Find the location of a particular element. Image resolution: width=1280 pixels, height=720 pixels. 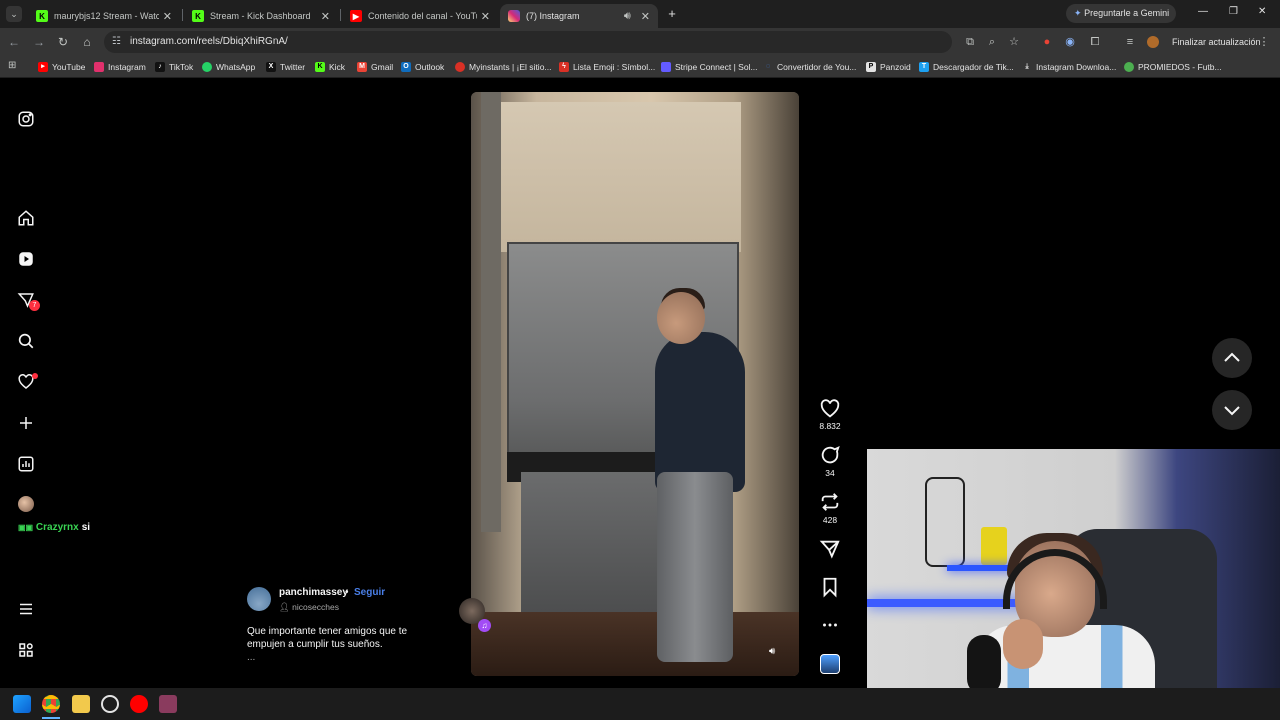

chevron-down-icon is located at coordinates (1232, 411).